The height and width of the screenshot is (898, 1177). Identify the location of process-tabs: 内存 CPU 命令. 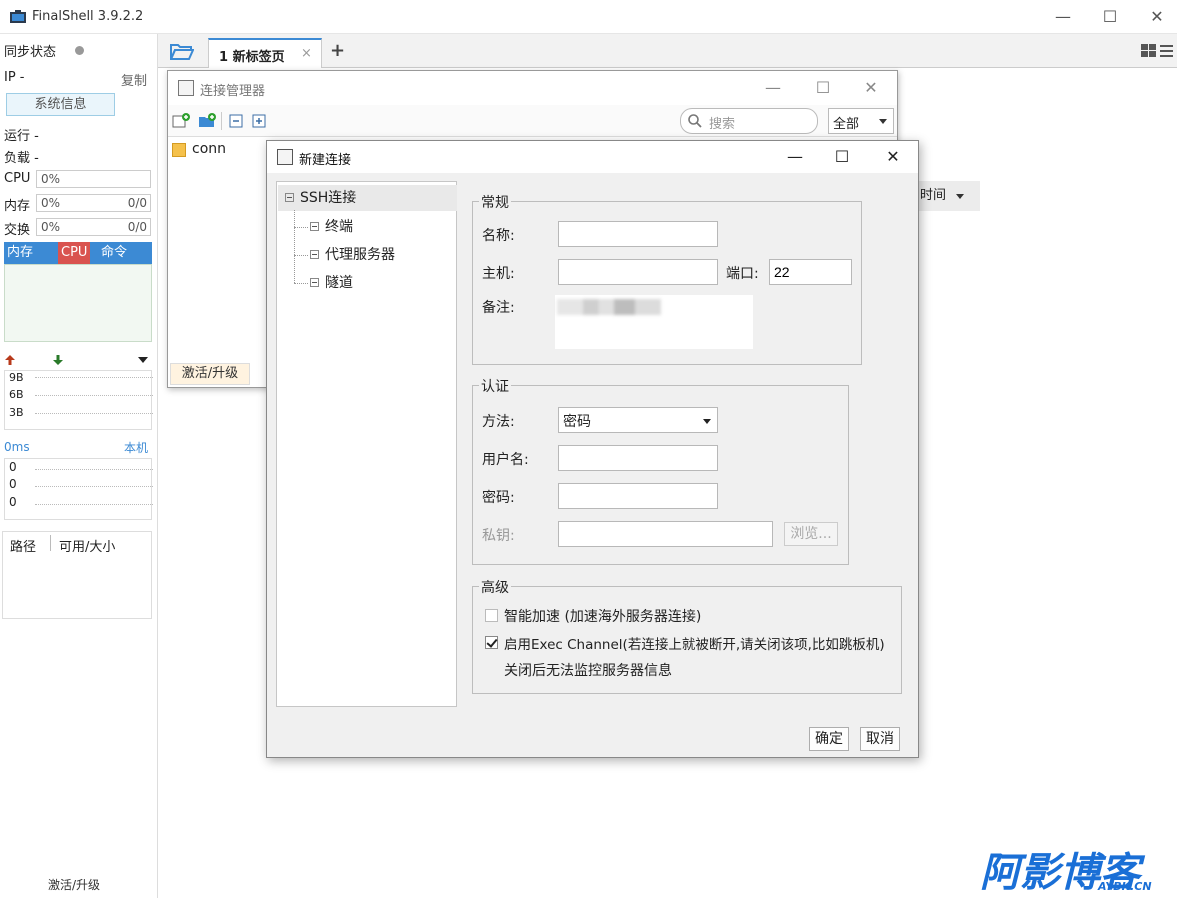
(78, 253).